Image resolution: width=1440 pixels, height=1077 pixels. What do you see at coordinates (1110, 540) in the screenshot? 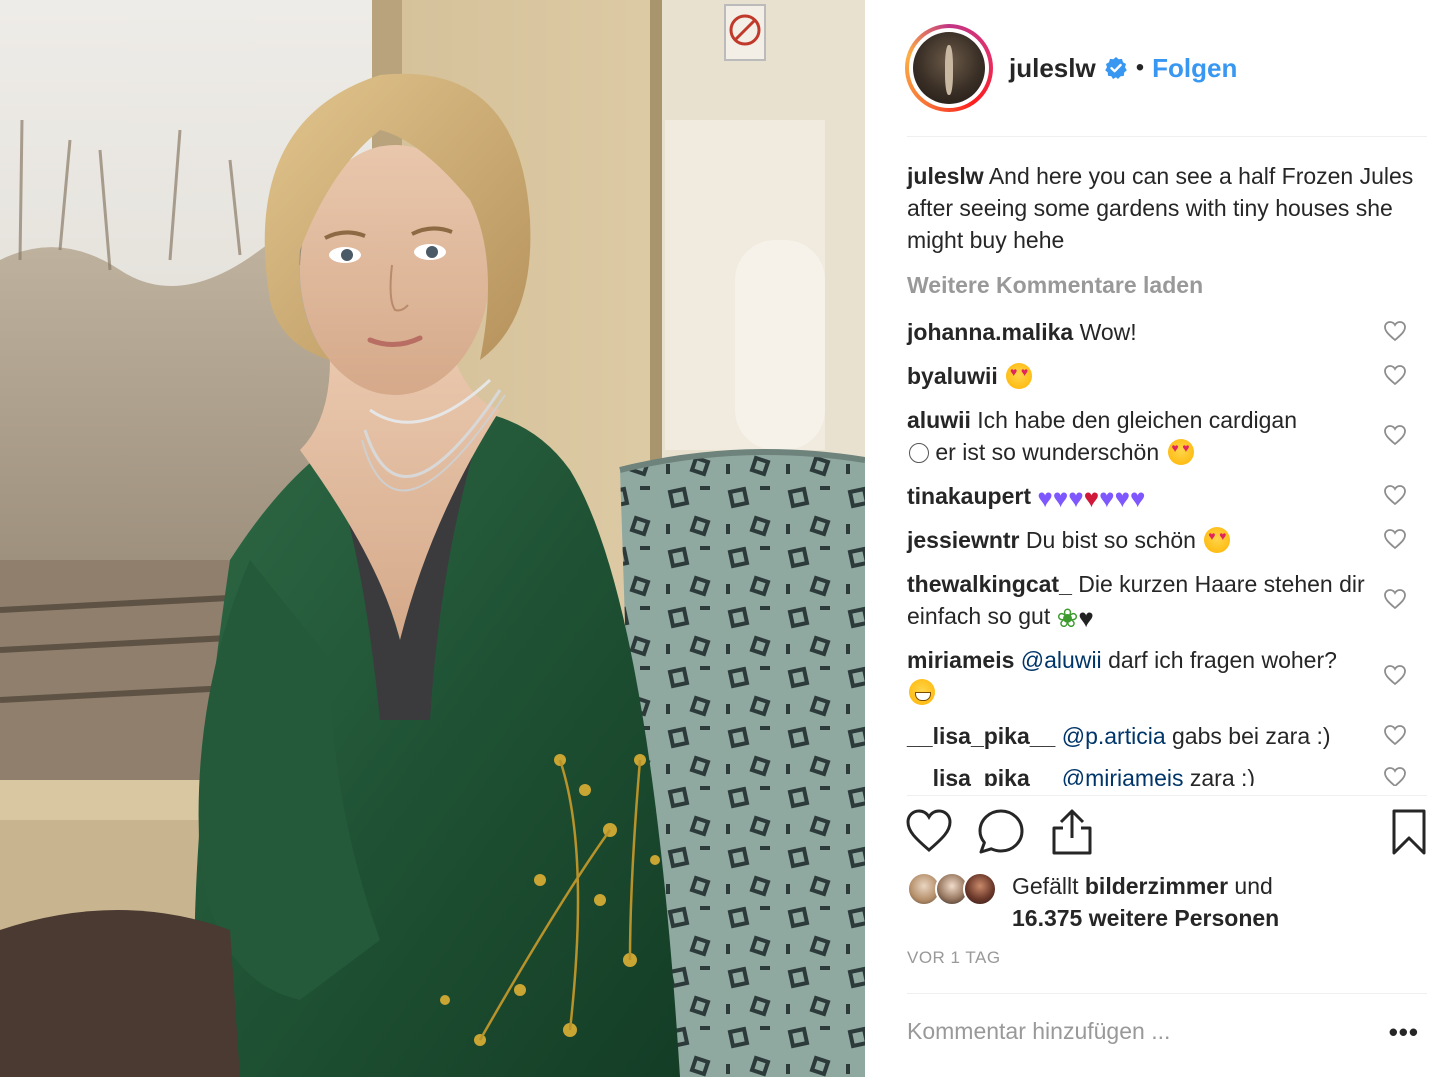
I see `comment-text: Du bist so schön` at bounding box center [1110, 540].